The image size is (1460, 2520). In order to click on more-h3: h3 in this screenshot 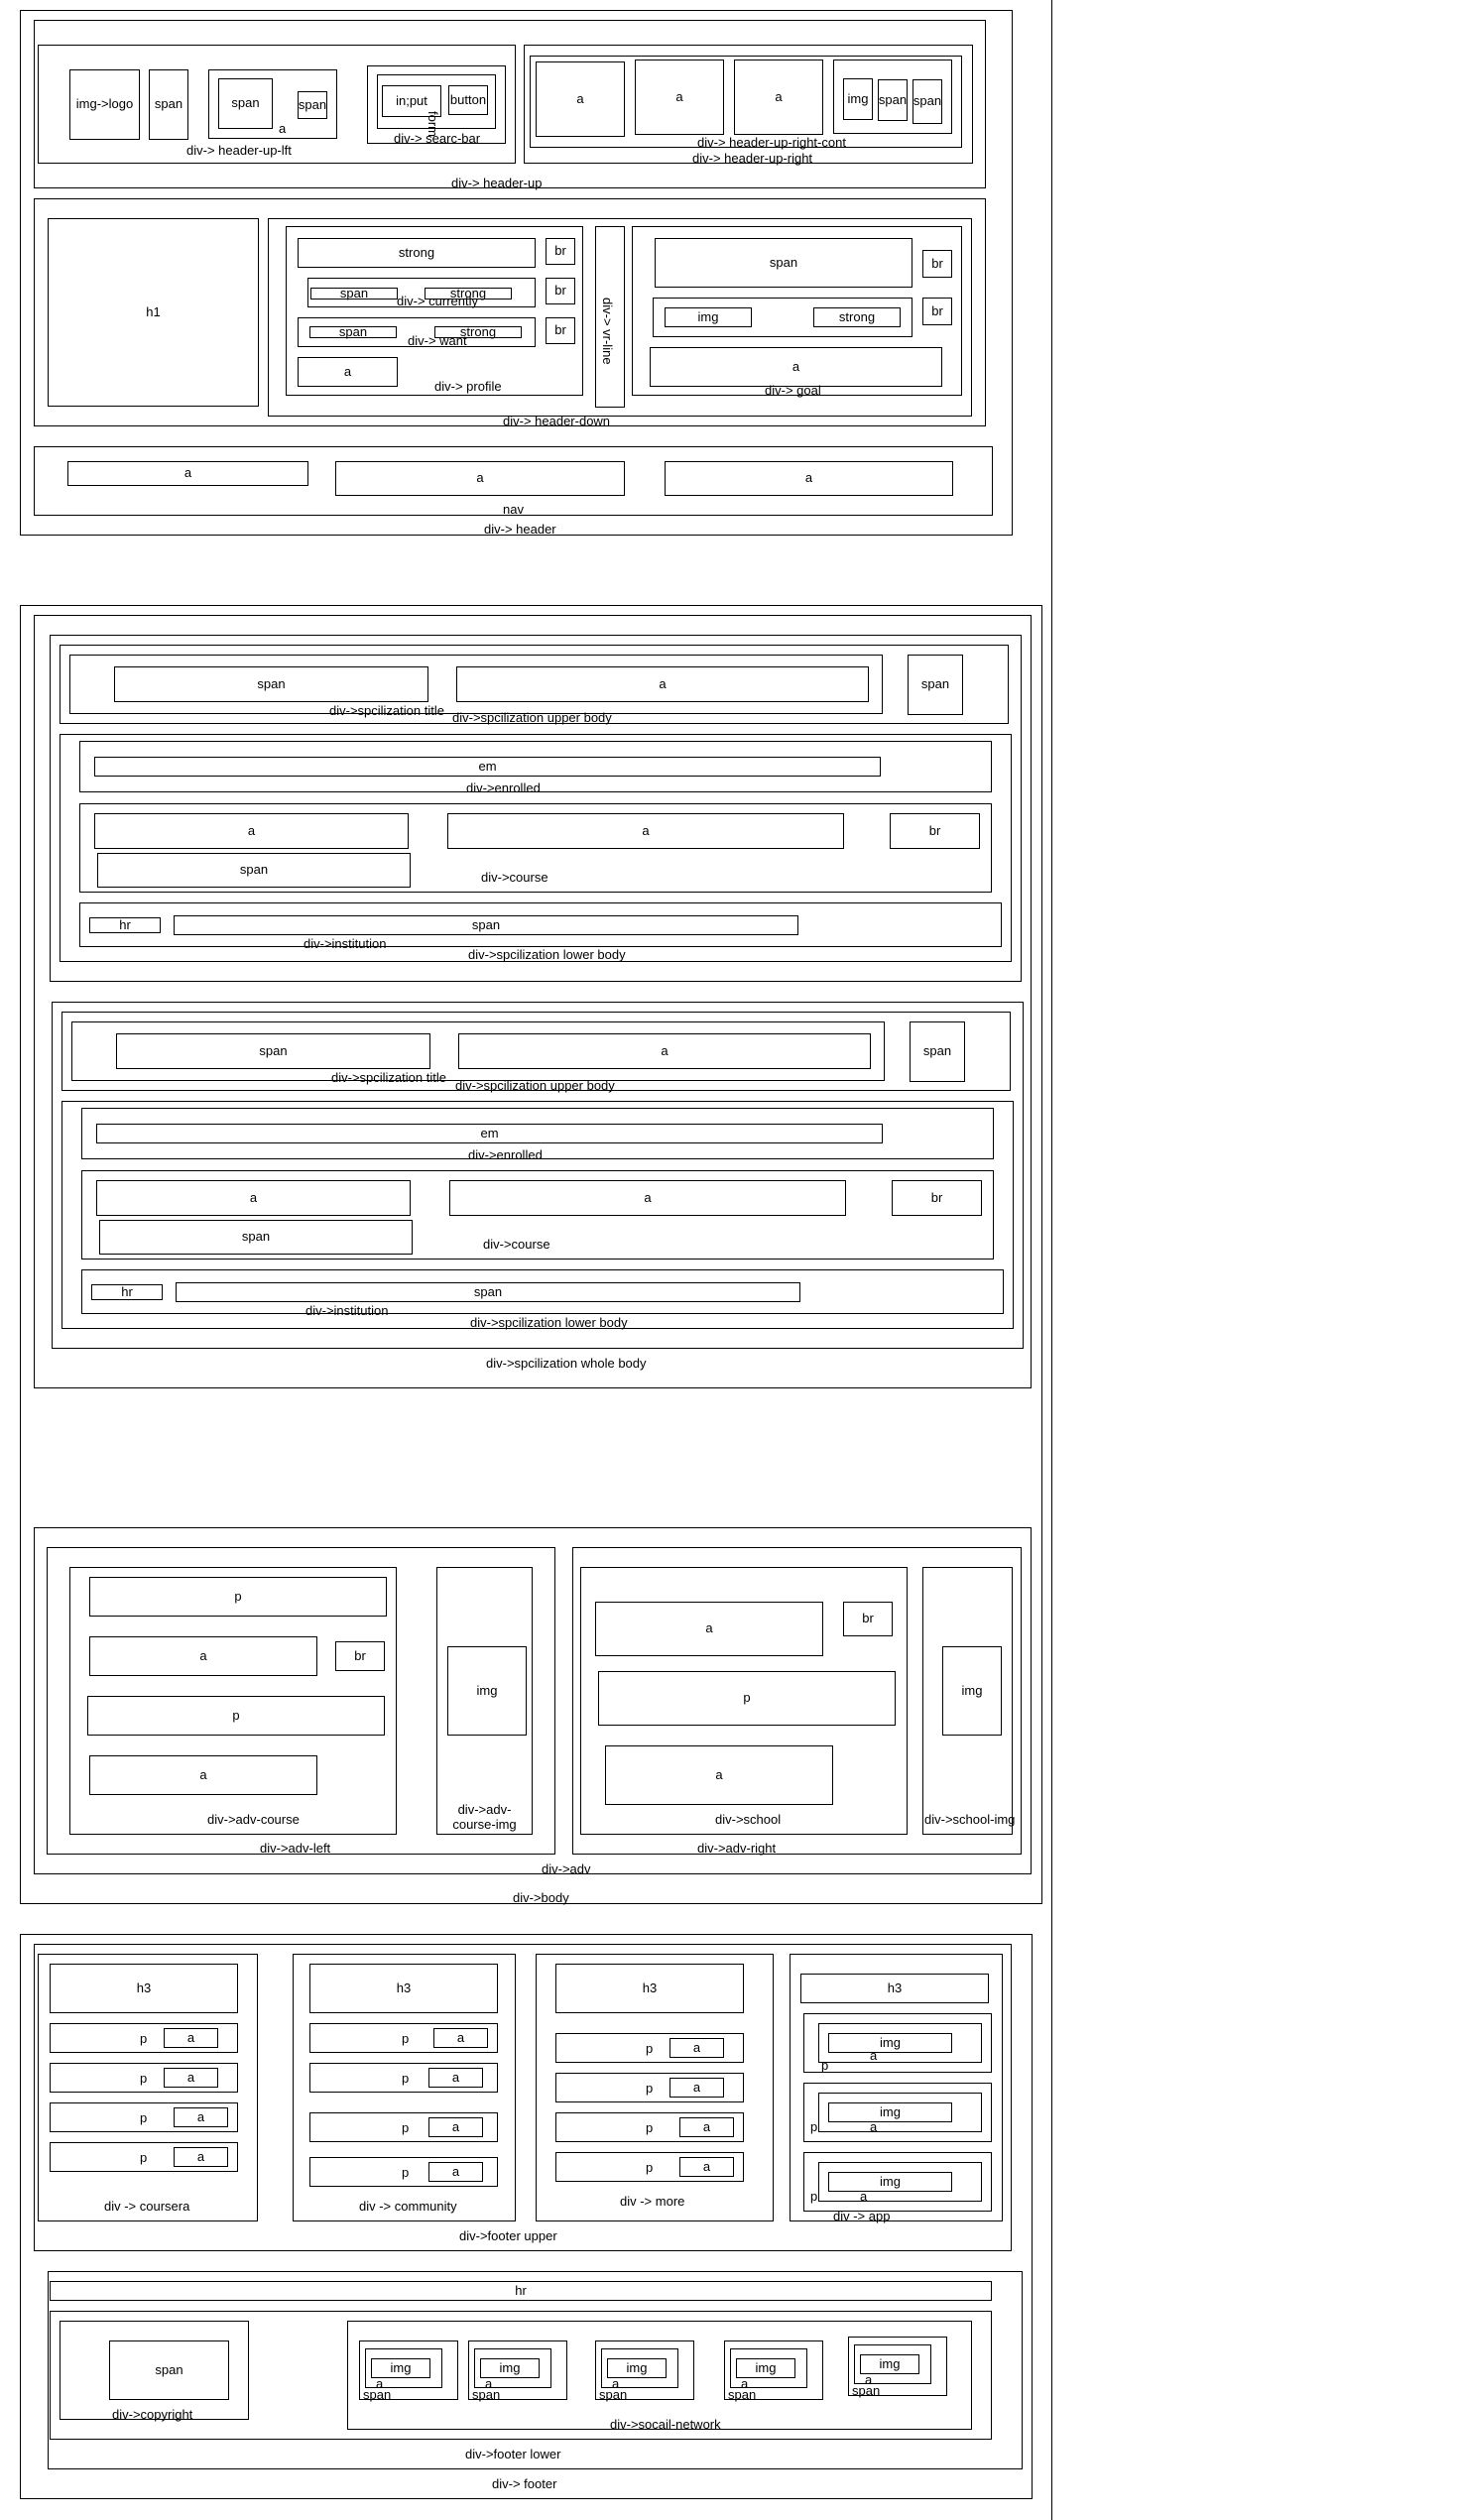, I will do `click(650, 1988)`.